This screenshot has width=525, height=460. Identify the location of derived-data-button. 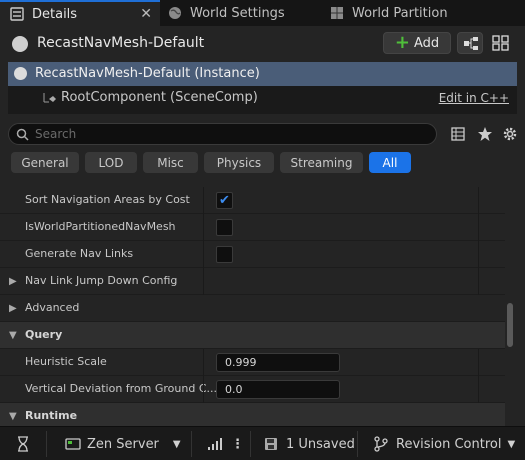
(23, 443).